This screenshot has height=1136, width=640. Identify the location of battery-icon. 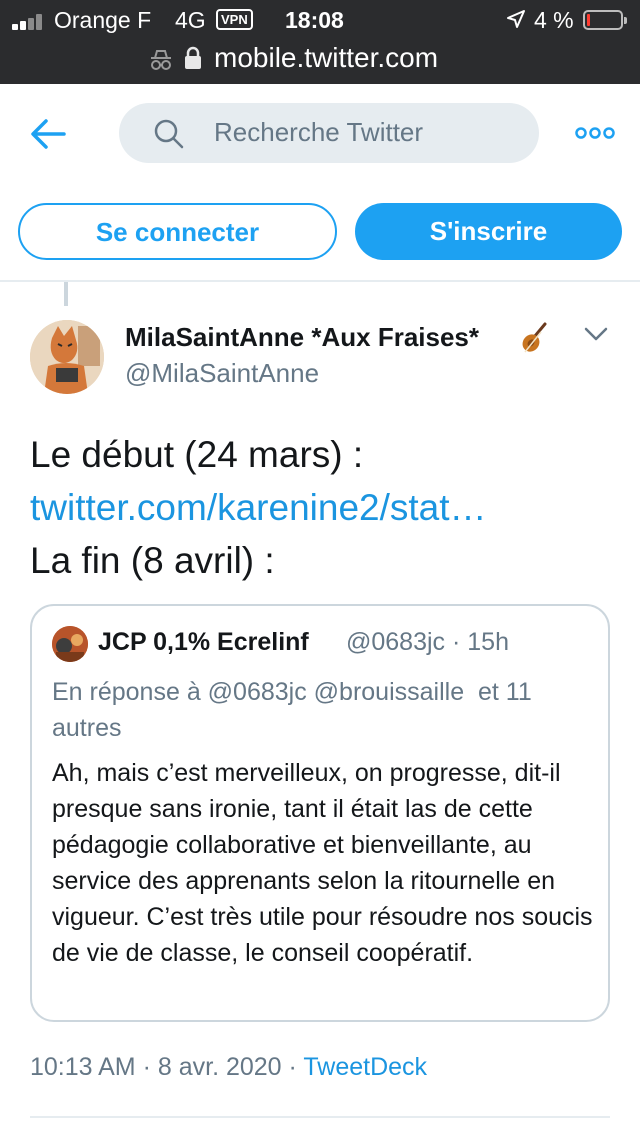
(605, 20).